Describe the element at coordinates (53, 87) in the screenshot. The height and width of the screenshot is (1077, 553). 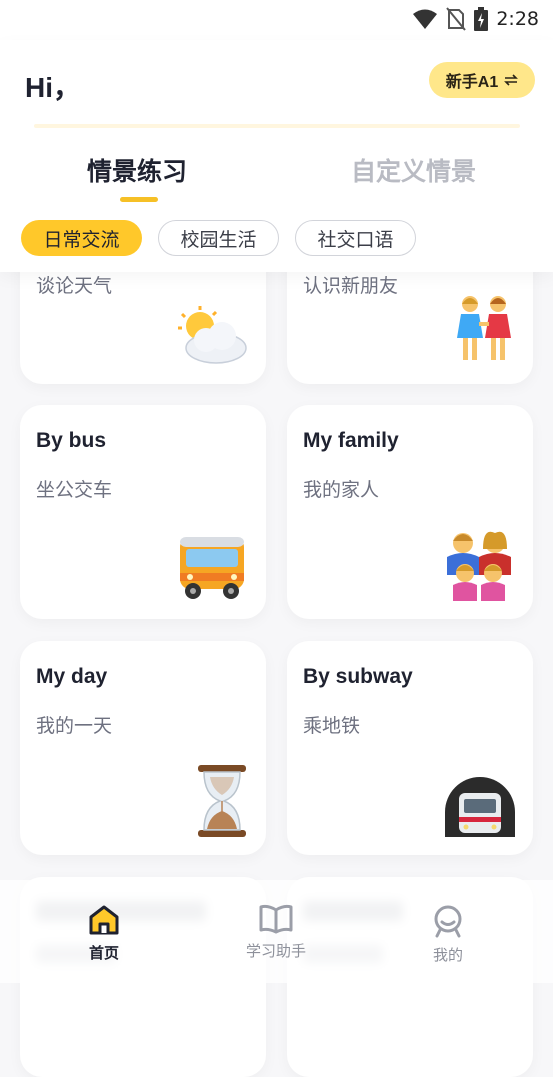
I see `greeting: Hi，` at that location.